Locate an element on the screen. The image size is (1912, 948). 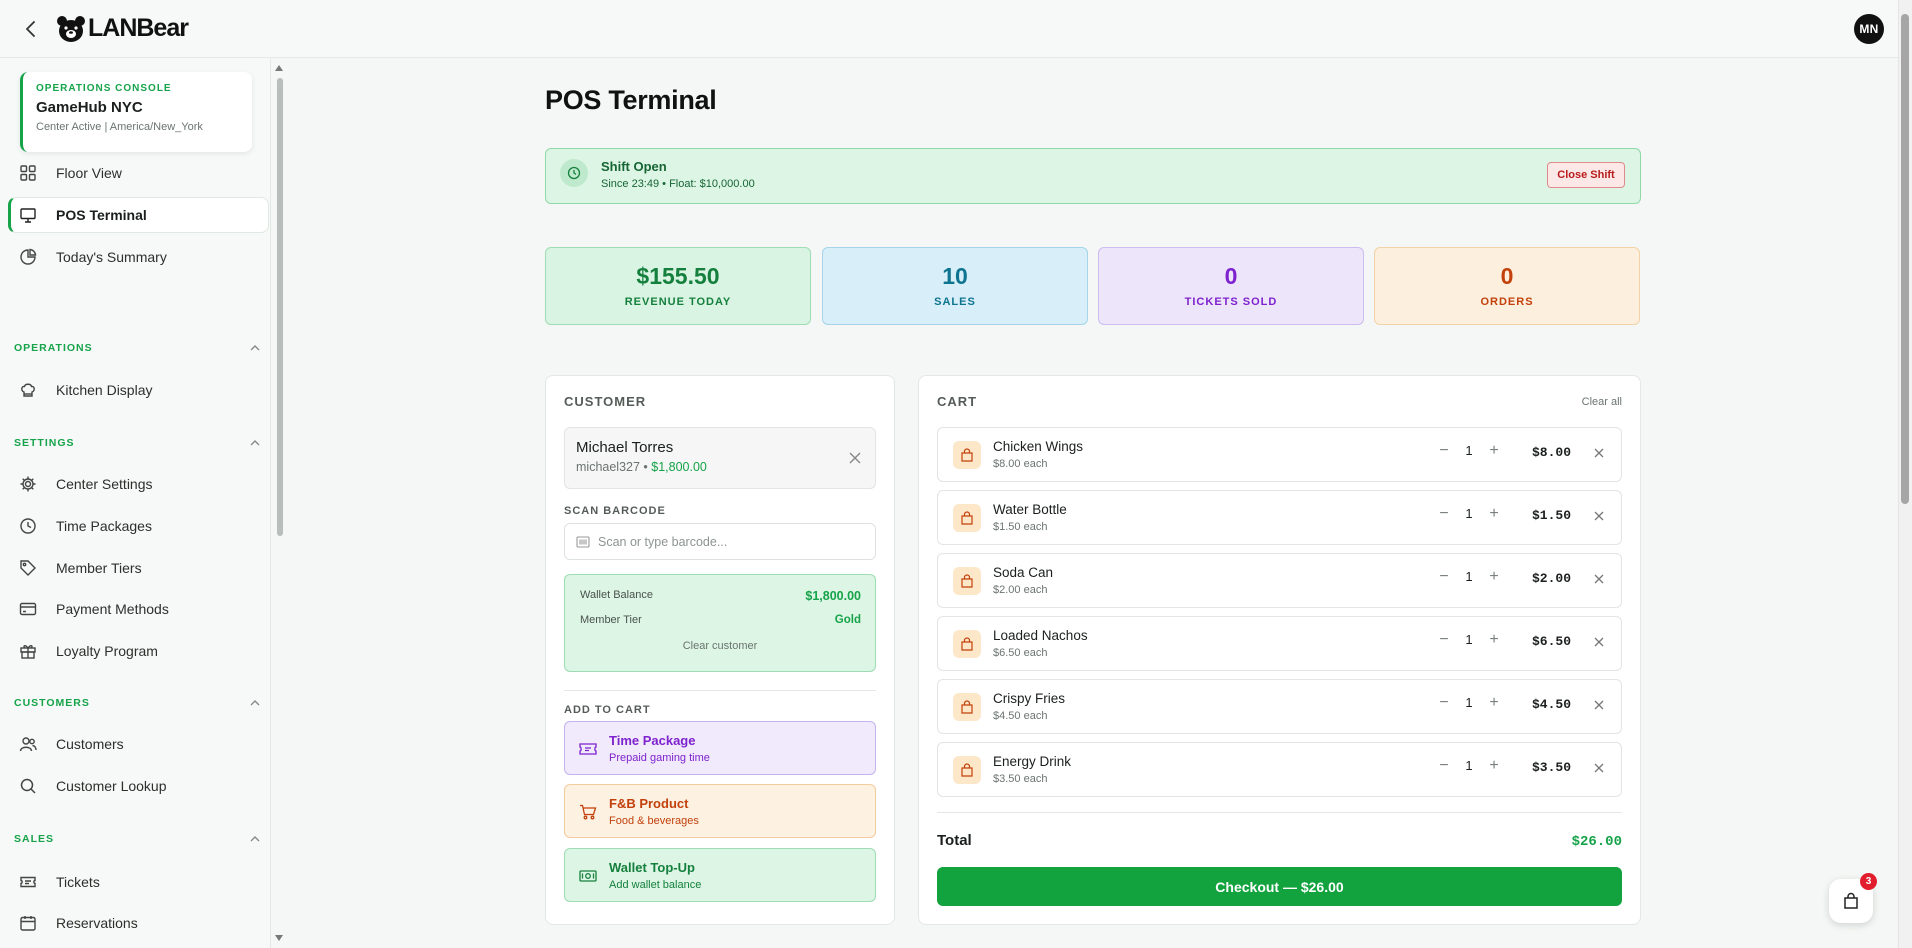
sidebar-item-payment-methods: Payment Methods is located at coordinates (138, 609).